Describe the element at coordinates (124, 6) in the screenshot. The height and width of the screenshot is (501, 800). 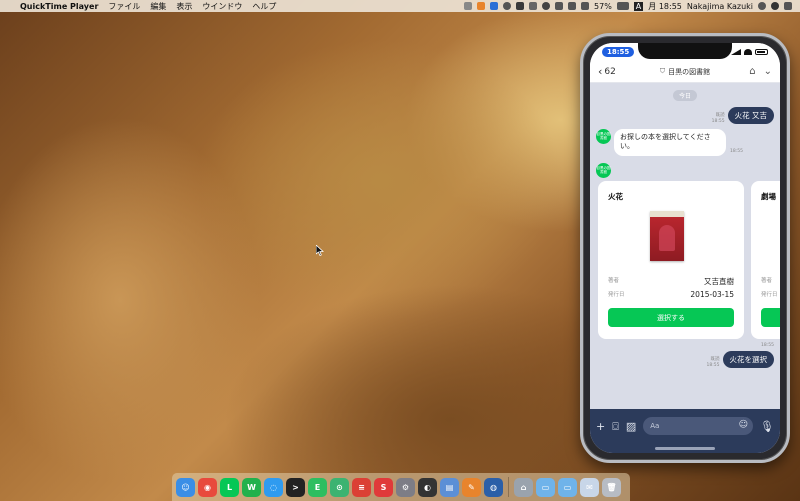
I see `menu-file: ファイル` at that location.